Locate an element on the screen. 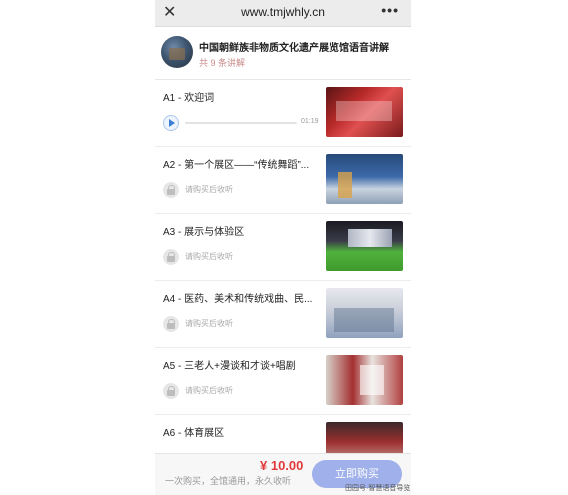  item-title: A6 - 体育展区 is located at coordinates (194, 433).